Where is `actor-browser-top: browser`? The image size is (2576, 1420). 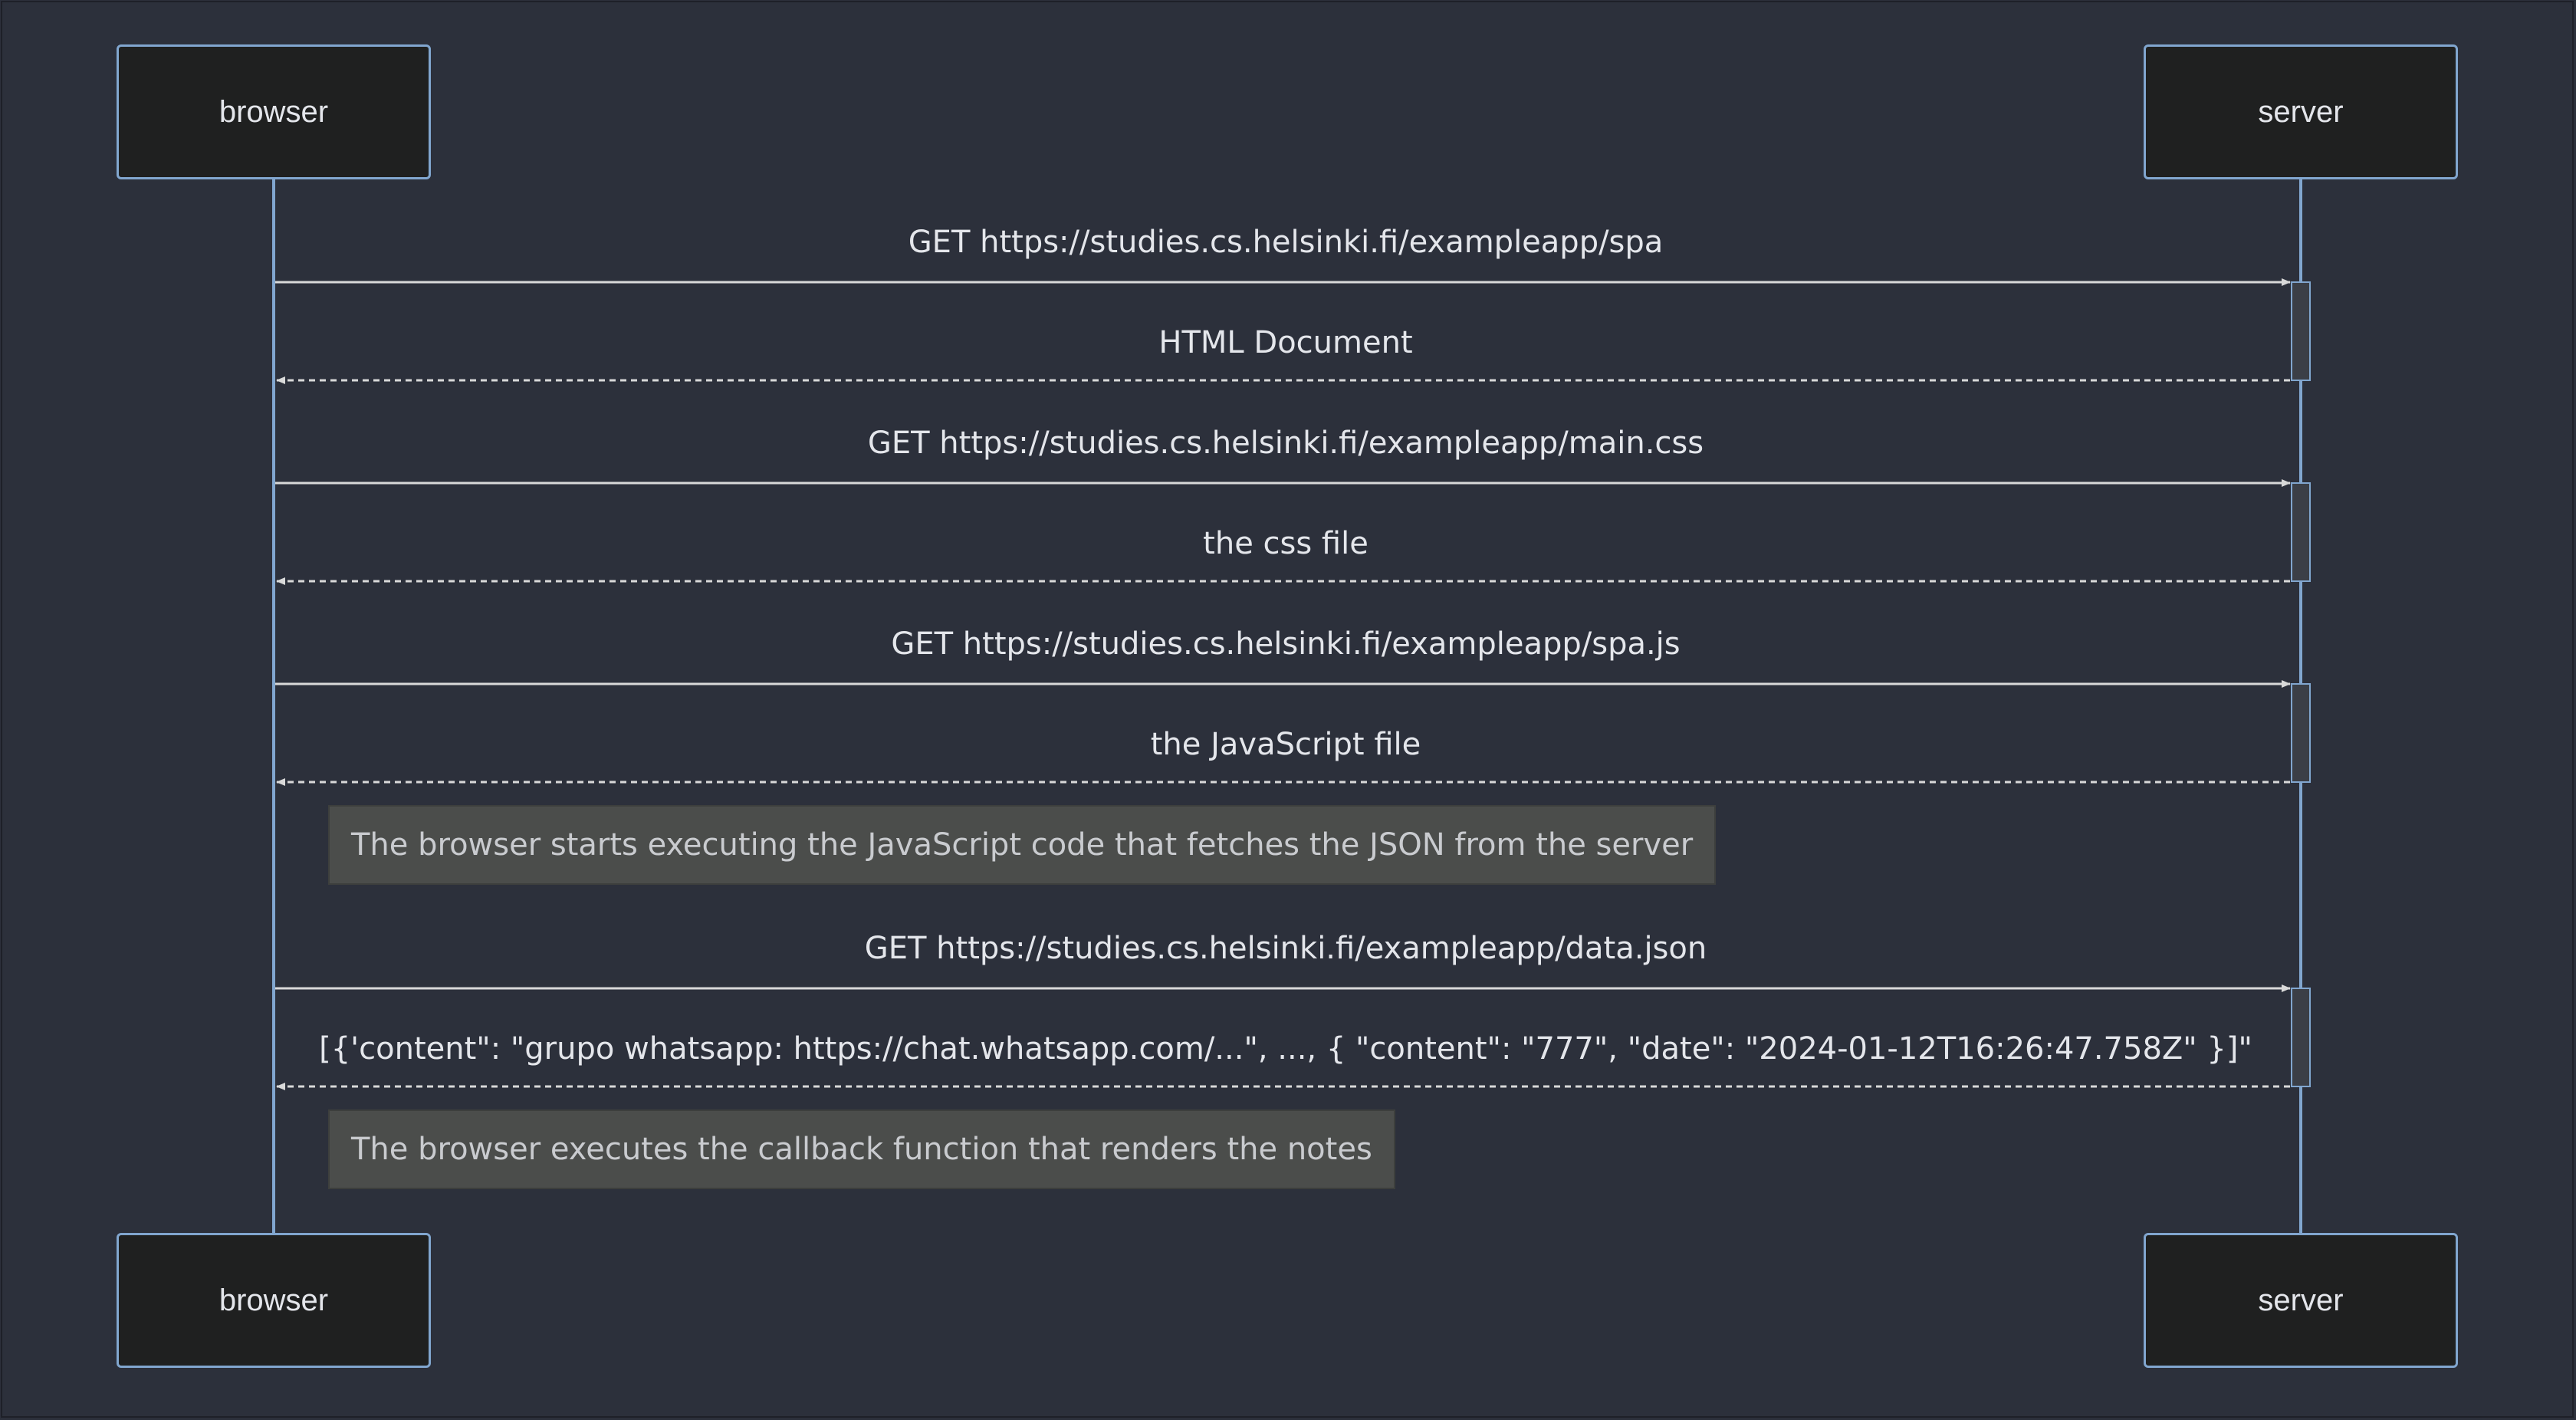 actor-browser-top: browser is located at coordinates (274, 111).